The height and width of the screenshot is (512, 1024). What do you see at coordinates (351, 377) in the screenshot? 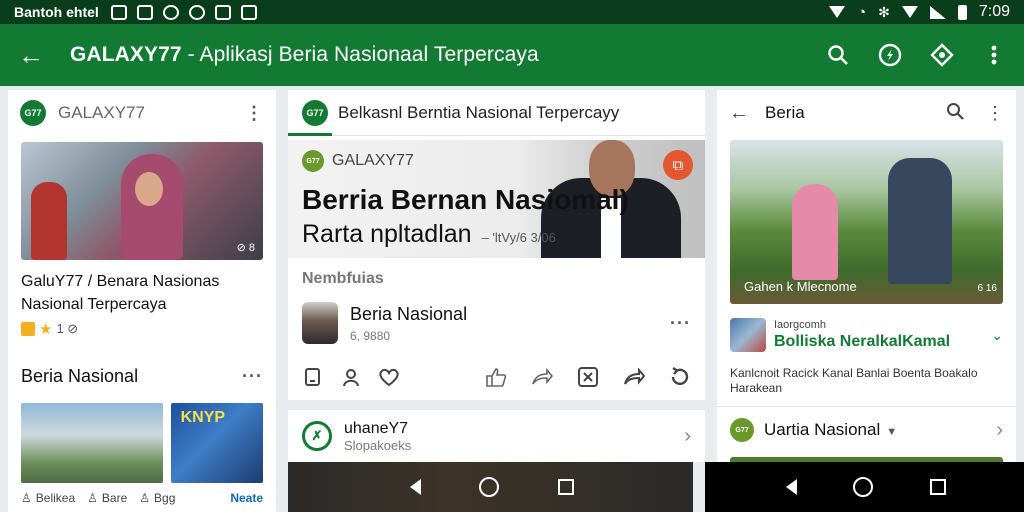
I see `person-icon` at bounding box center [351, 377].